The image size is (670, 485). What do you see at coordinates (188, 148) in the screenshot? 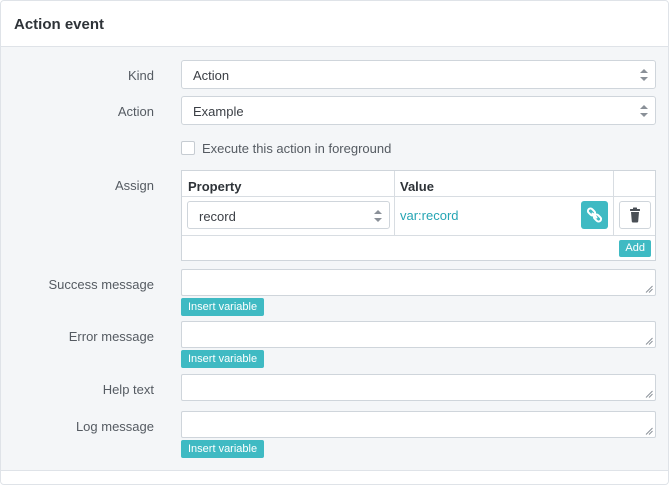
I see `foreground-checkbox` at bounding box center [188, 148].